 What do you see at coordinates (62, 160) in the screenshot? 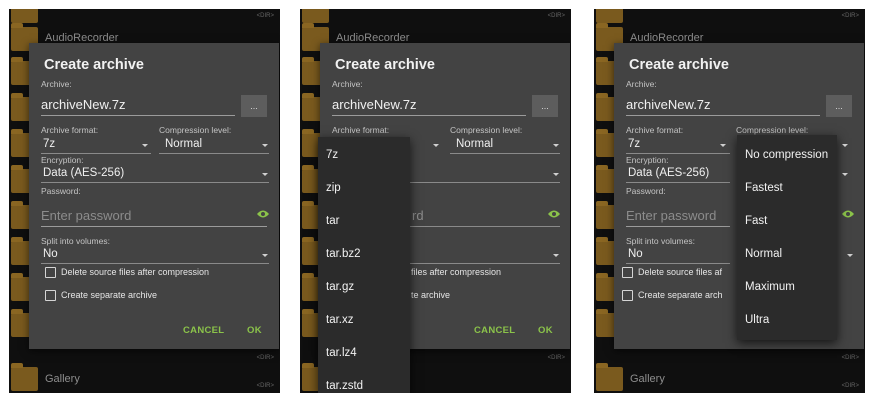
I see `encryption-label: Encryption:` at bounding box center [62, 160].